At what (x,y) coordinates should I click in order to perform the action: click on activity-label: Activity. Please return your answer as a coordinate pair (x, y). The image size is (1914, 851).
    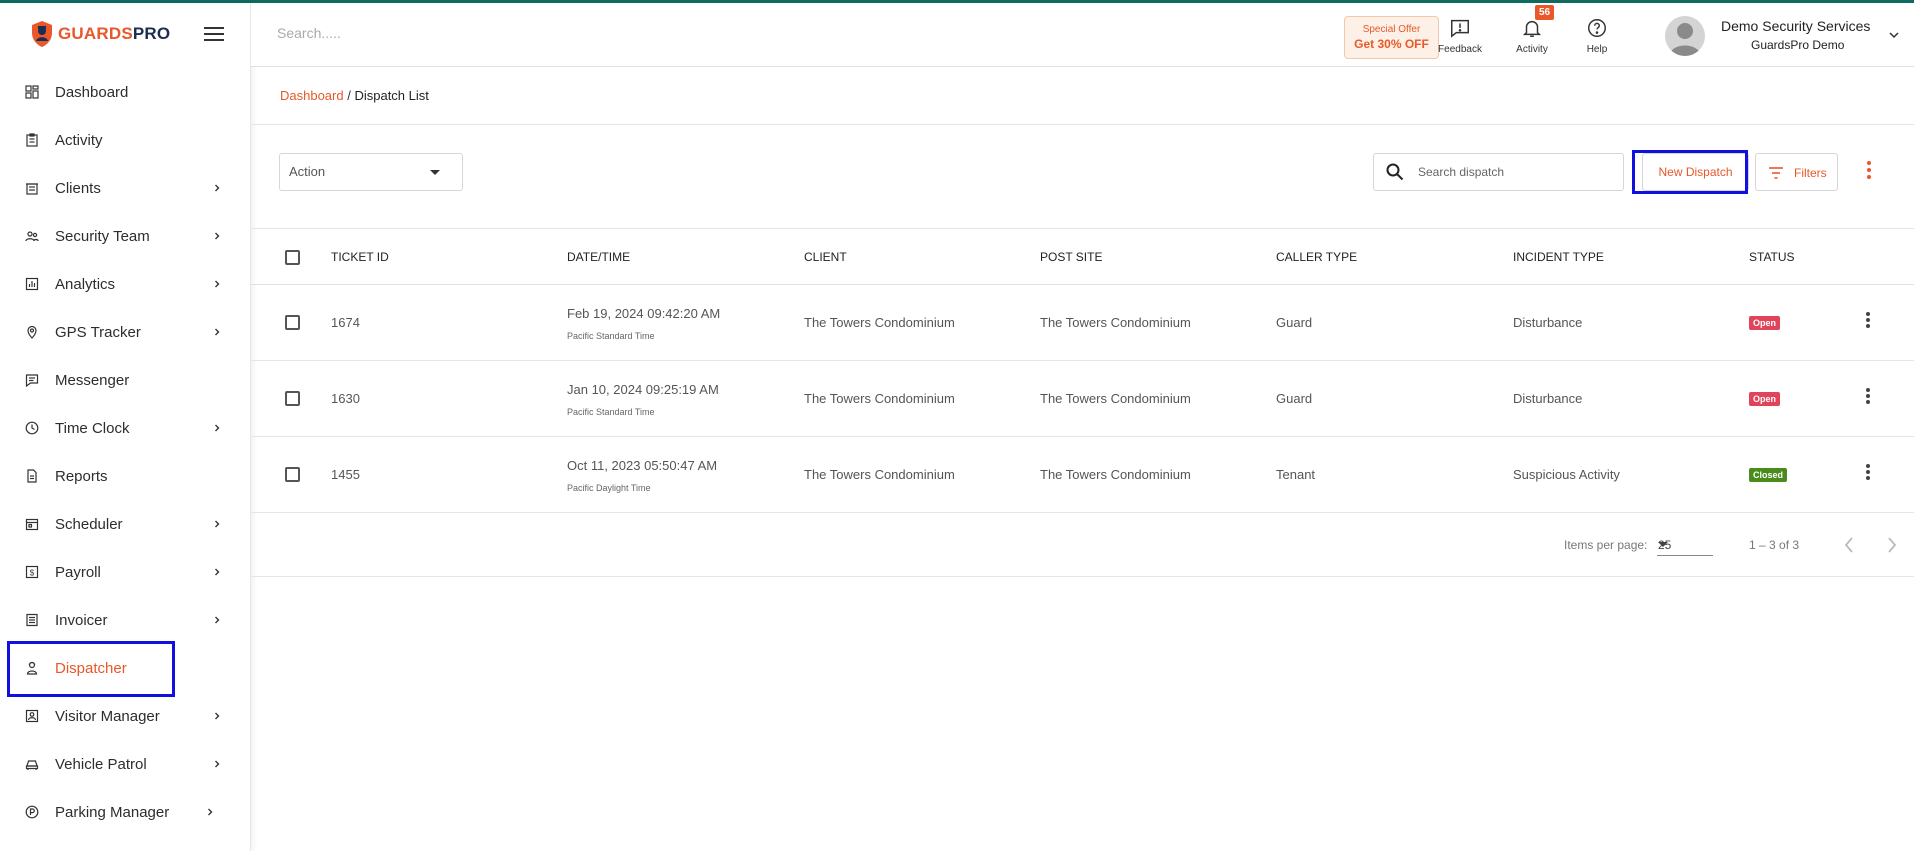
    Looking at the image, I should click on (1532, 49).